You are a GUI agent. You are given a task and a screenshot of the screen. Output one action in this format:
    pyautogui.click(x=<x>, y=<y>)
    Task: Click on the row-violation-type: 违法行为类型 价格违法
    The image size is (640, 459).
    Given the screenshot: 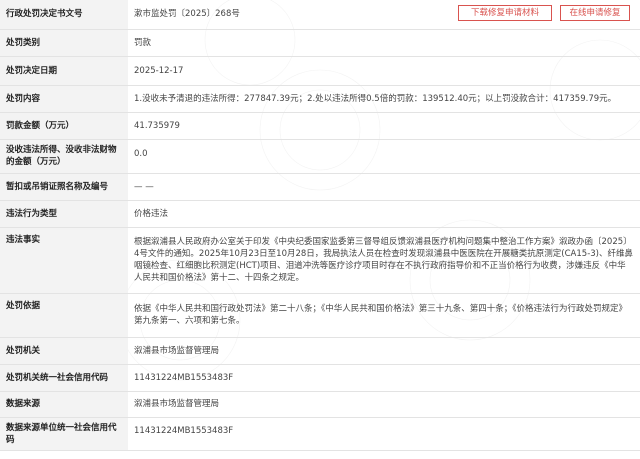 What is the action you would take?
    pyautogui.click(x=320, y=214)
    